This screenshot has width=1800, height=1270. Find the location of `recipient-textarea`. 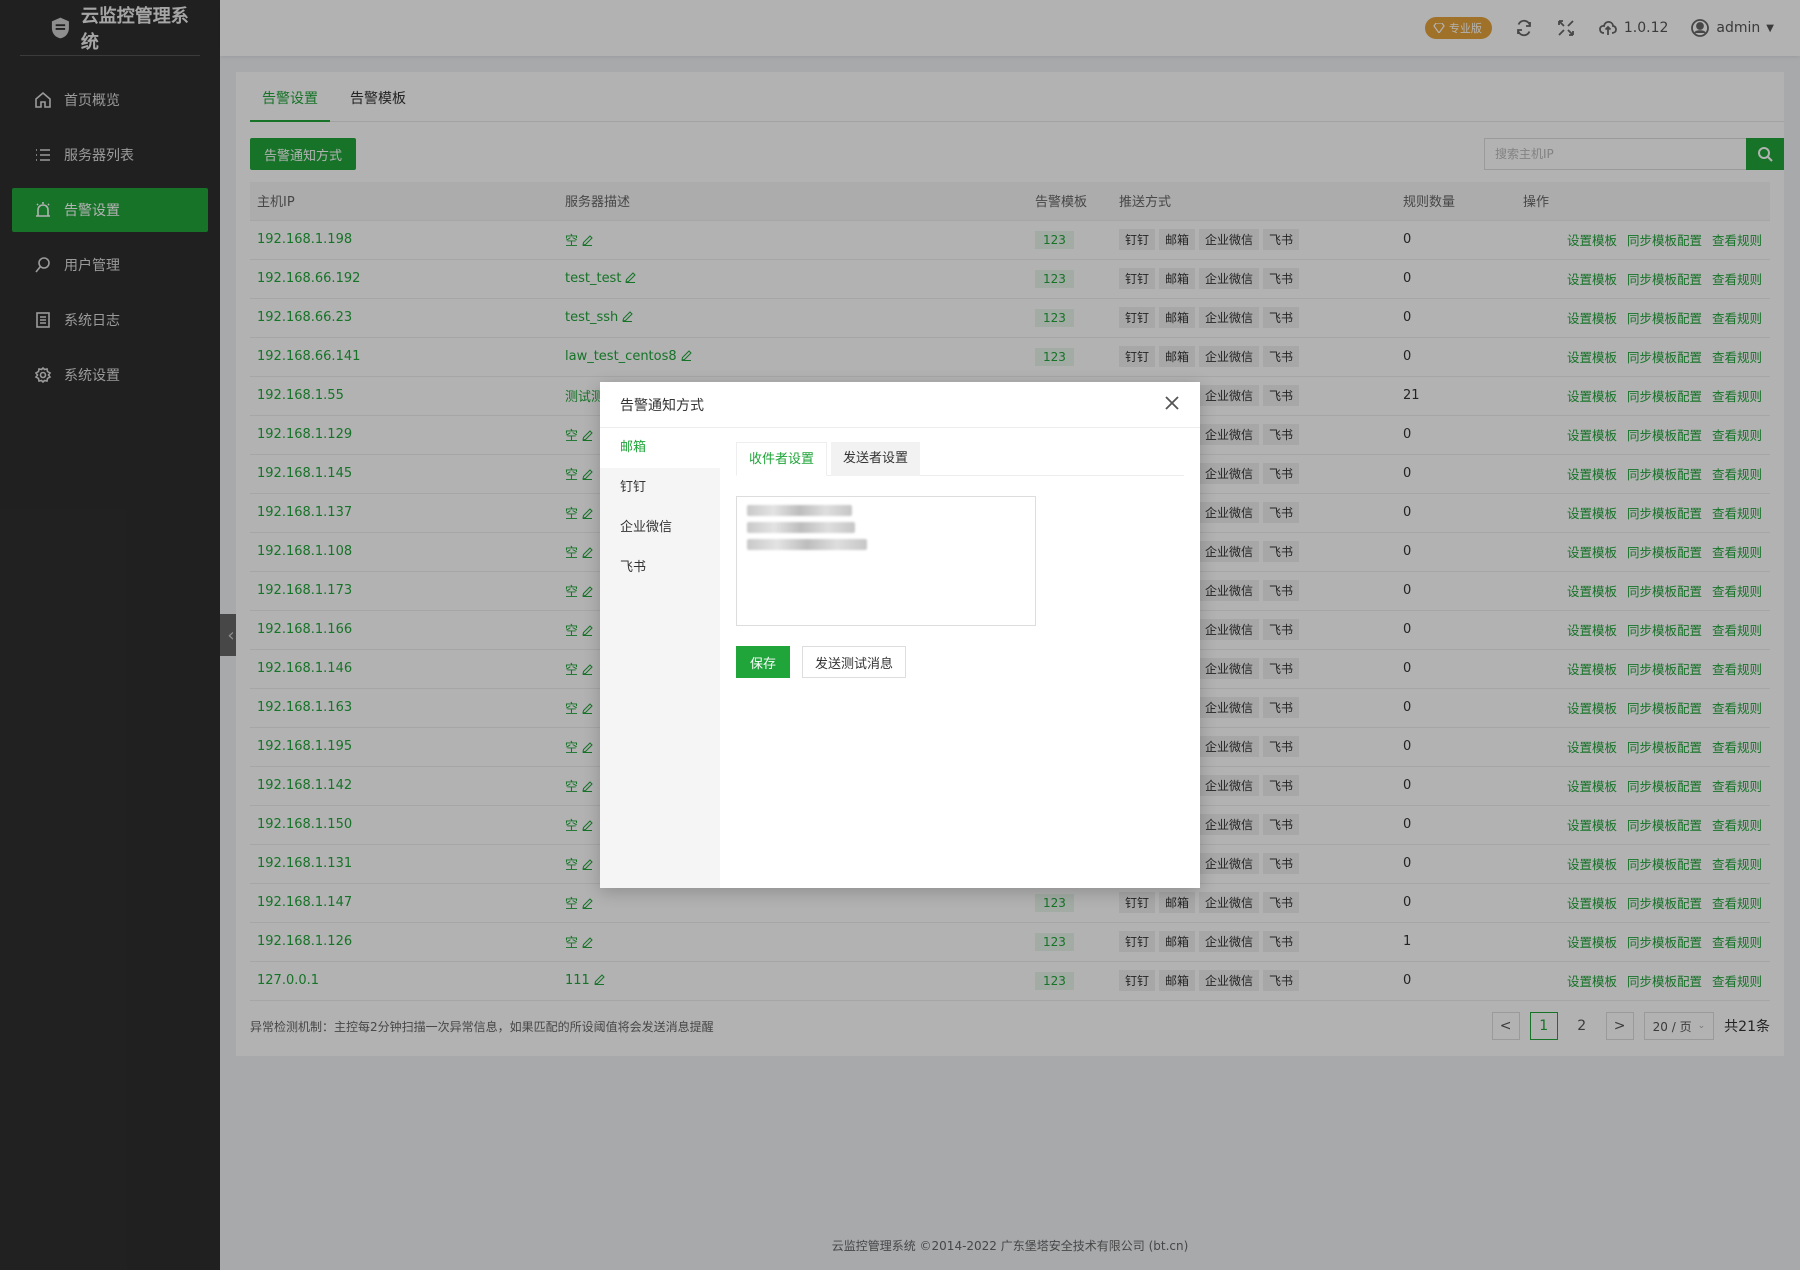

recipient-textarea is located at coordinates (886, 561).